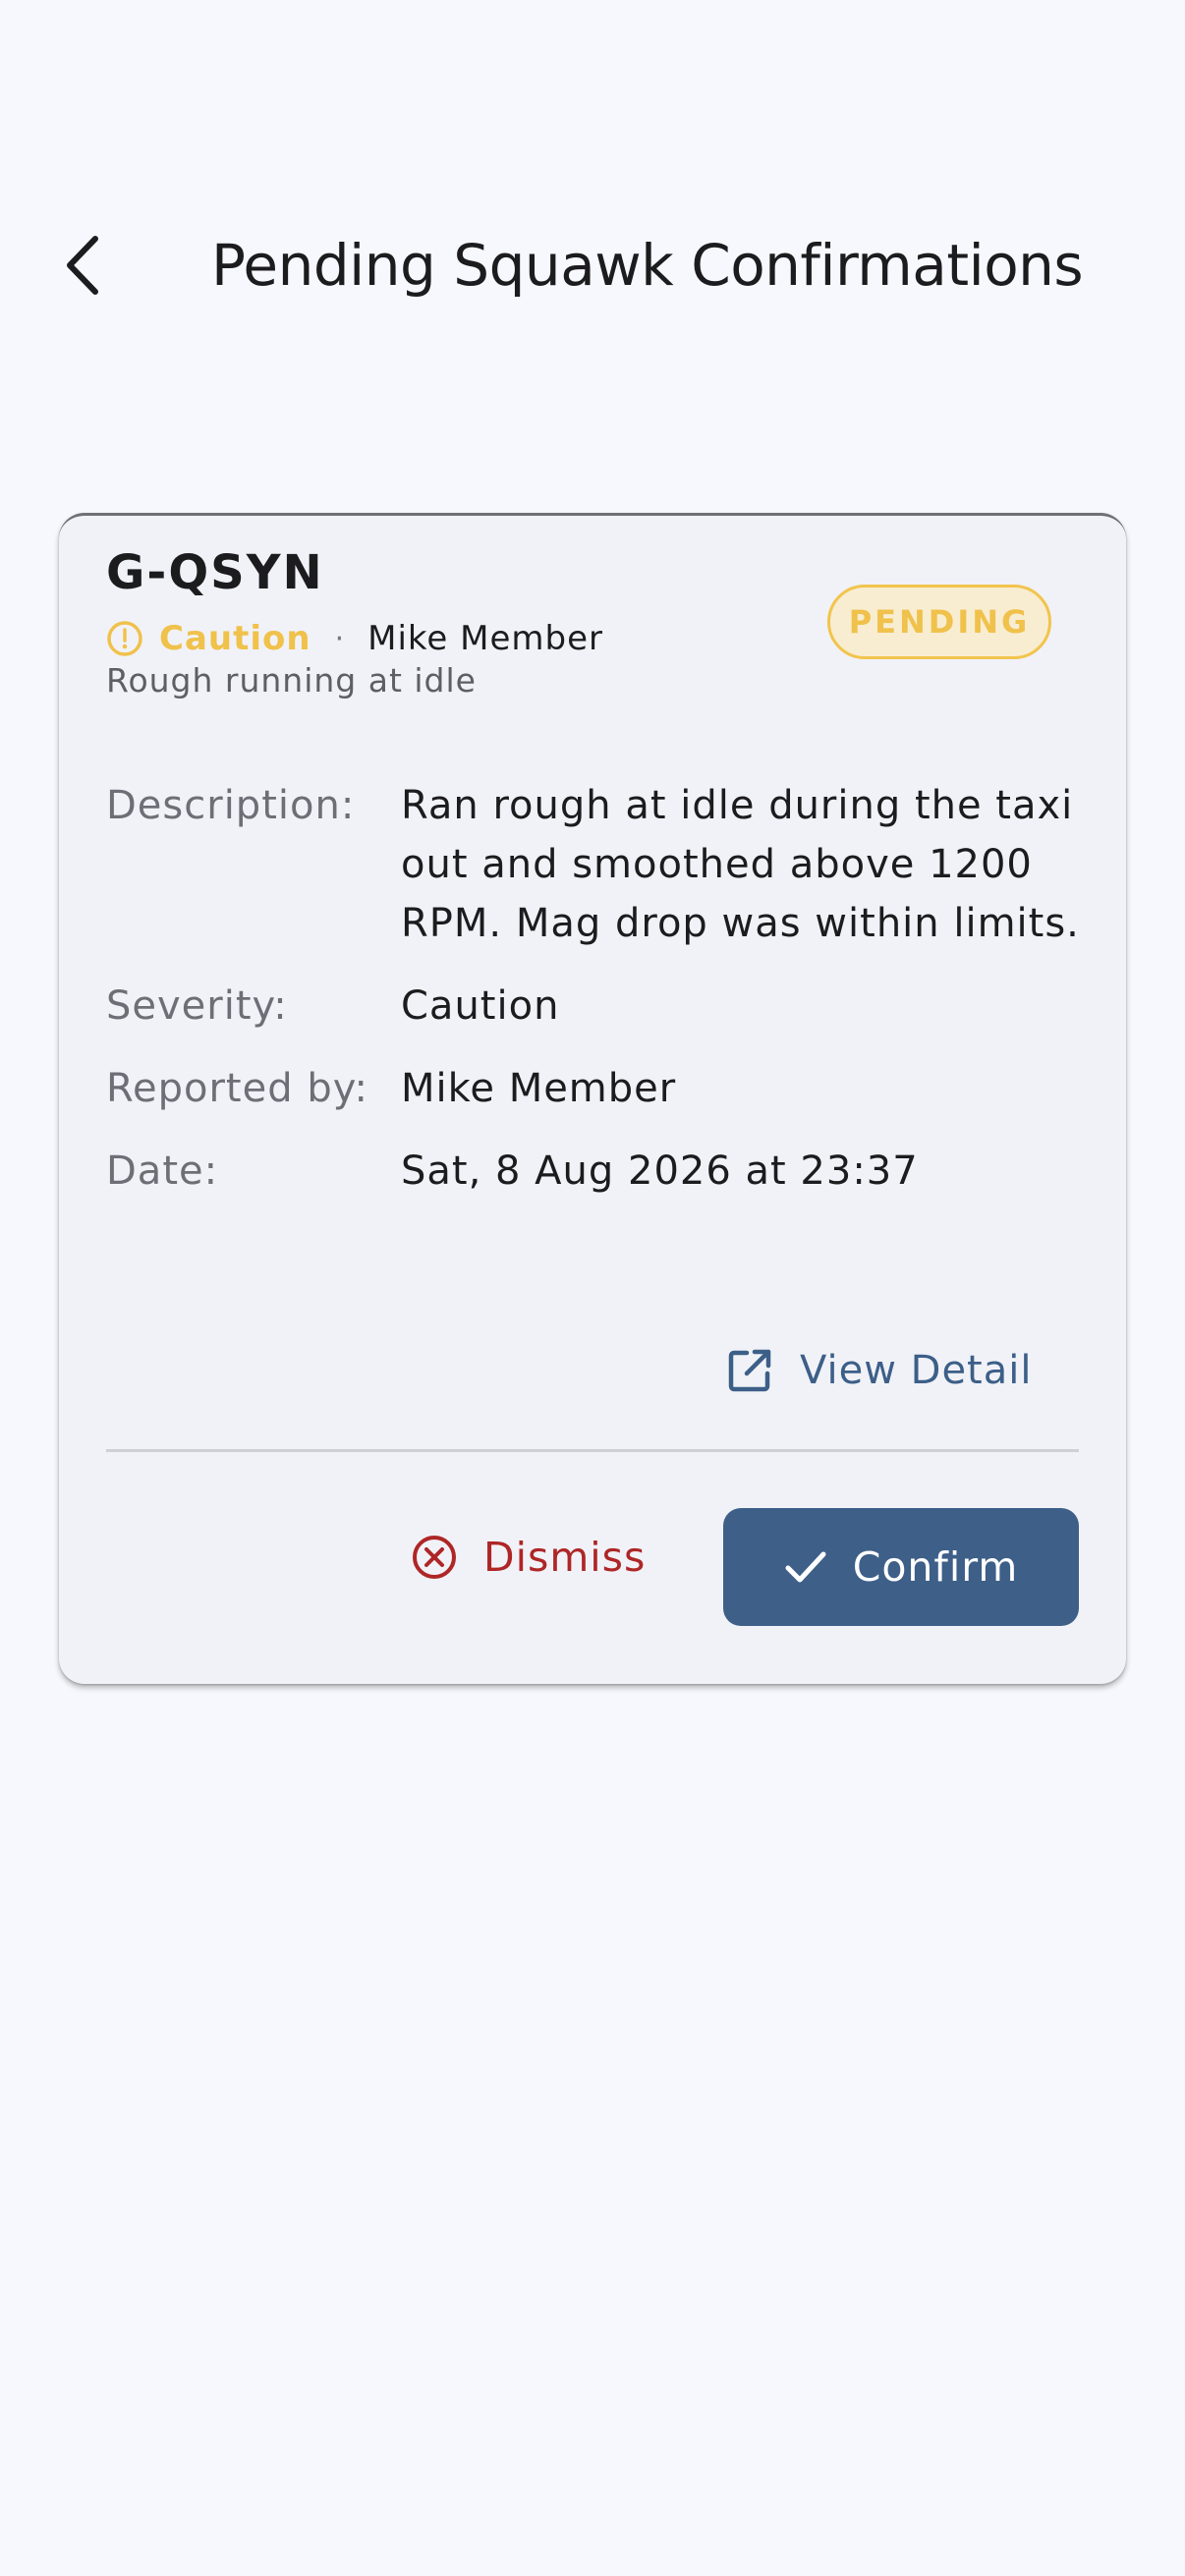  I want to click on detail-label: Date:, so click(163, 1171).